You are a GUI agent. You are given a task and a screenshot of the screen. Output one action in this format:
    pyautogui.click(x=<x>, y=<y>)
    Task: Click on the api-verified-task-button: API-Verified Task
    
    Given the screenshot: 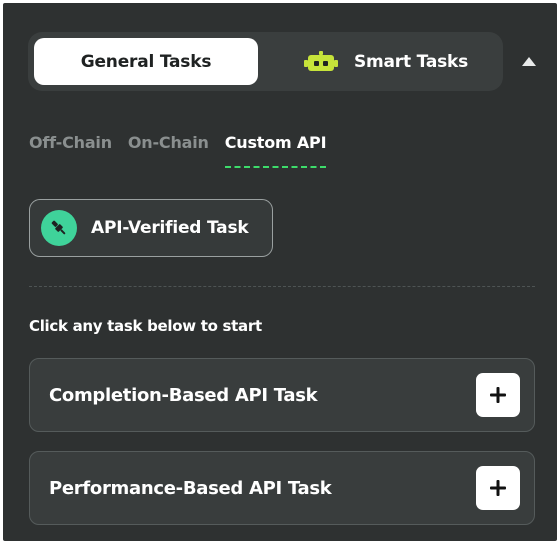 What is the action you would take?
    pyautogui.click(x=151, y=228)
    